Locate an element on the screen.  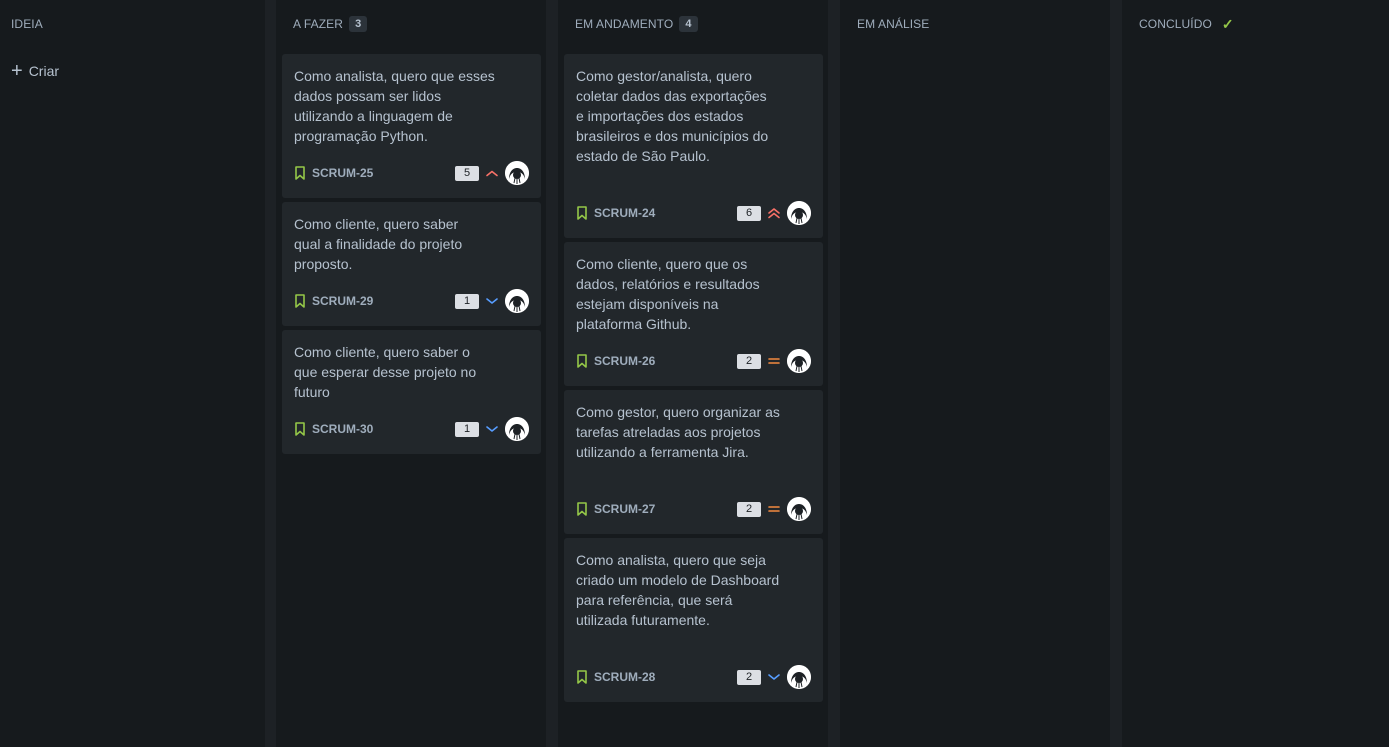
column-header: EM ANDAMENTO 4 is located at coordinates (636, 24).